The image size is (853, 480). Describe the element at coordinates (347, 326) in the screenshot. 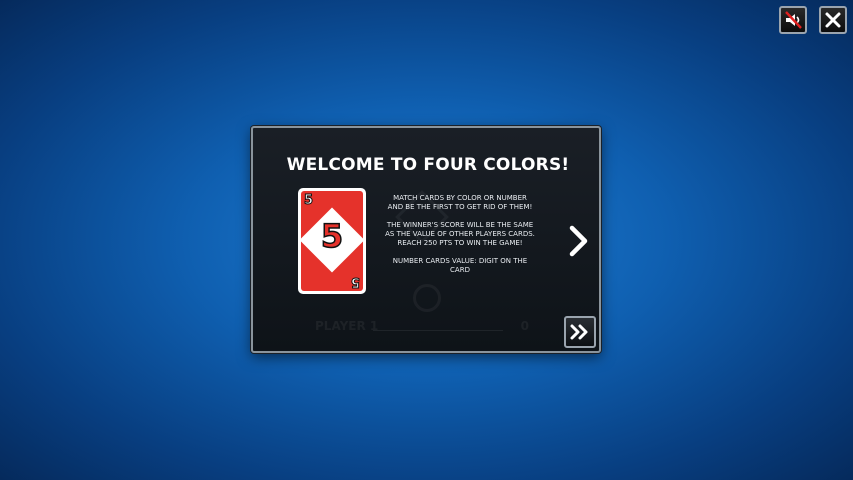

I see `background-player-label: PLAYER 1` at that location.